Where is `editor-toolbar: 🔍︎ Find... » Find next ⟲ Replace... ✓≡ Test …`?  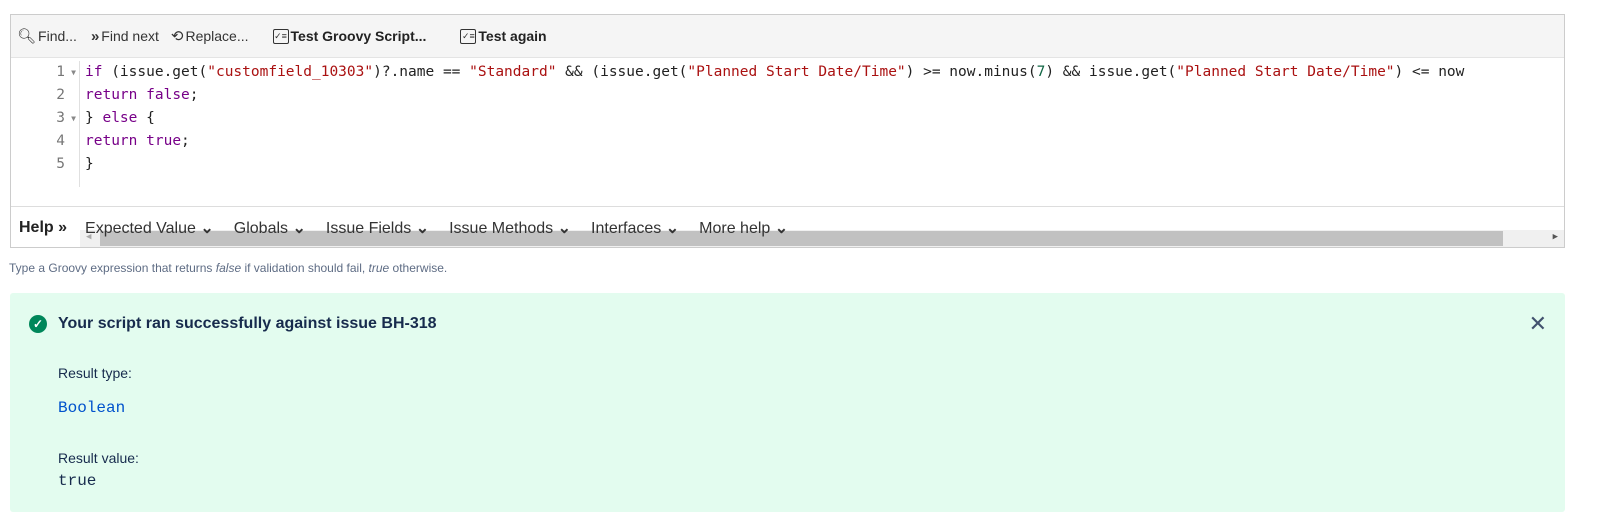
editor-toolbar: 🔍︎ Find... » Find next ⟲ Replace... ✓≡ Test … is located at coordinates (787, 36).